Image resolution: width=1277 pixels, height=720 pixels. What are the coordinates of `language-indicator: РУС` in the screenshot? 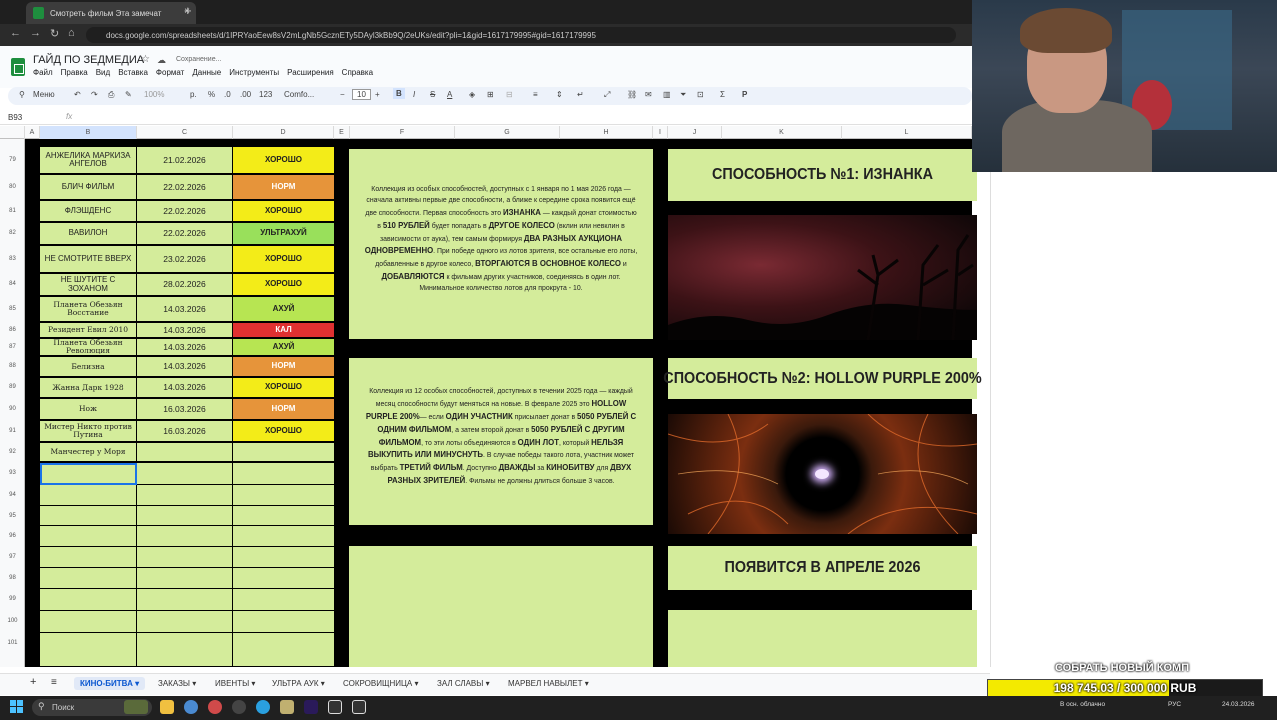 It's located at (1174, 704).